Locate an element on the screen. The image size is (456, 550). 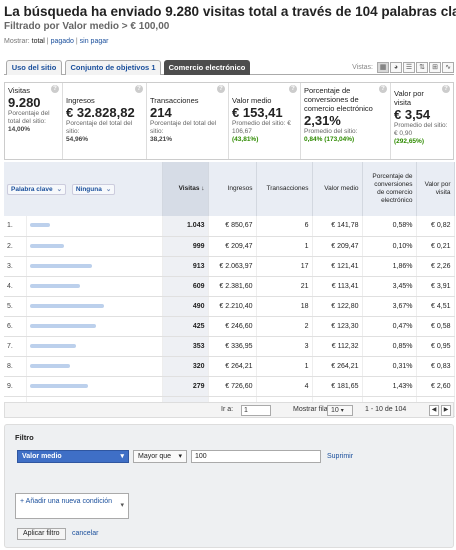
metric-sub: Promedio del sitio: is located at coordinates (331, 131).